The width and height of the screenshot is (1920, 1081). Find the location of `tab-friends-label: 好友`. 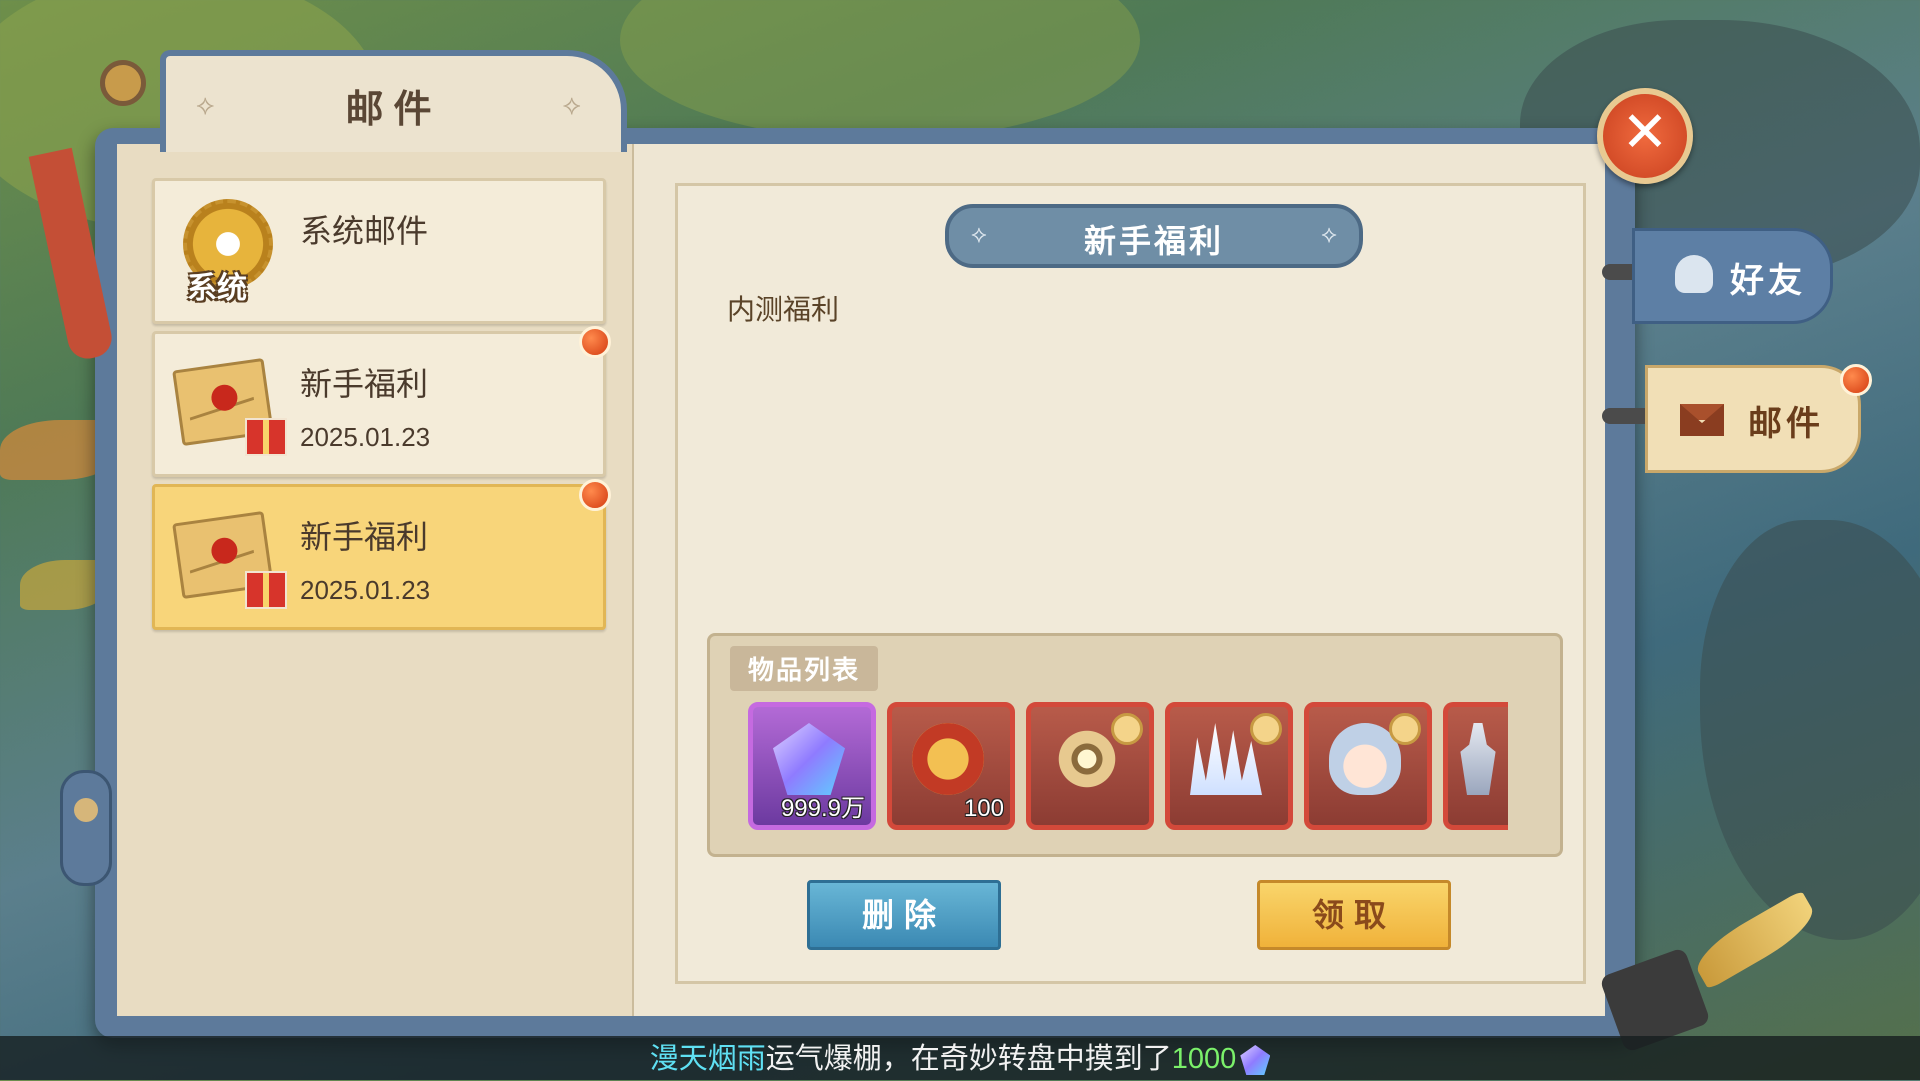

tab-friends-label: 好友 is located at coordinates (1768, 281).